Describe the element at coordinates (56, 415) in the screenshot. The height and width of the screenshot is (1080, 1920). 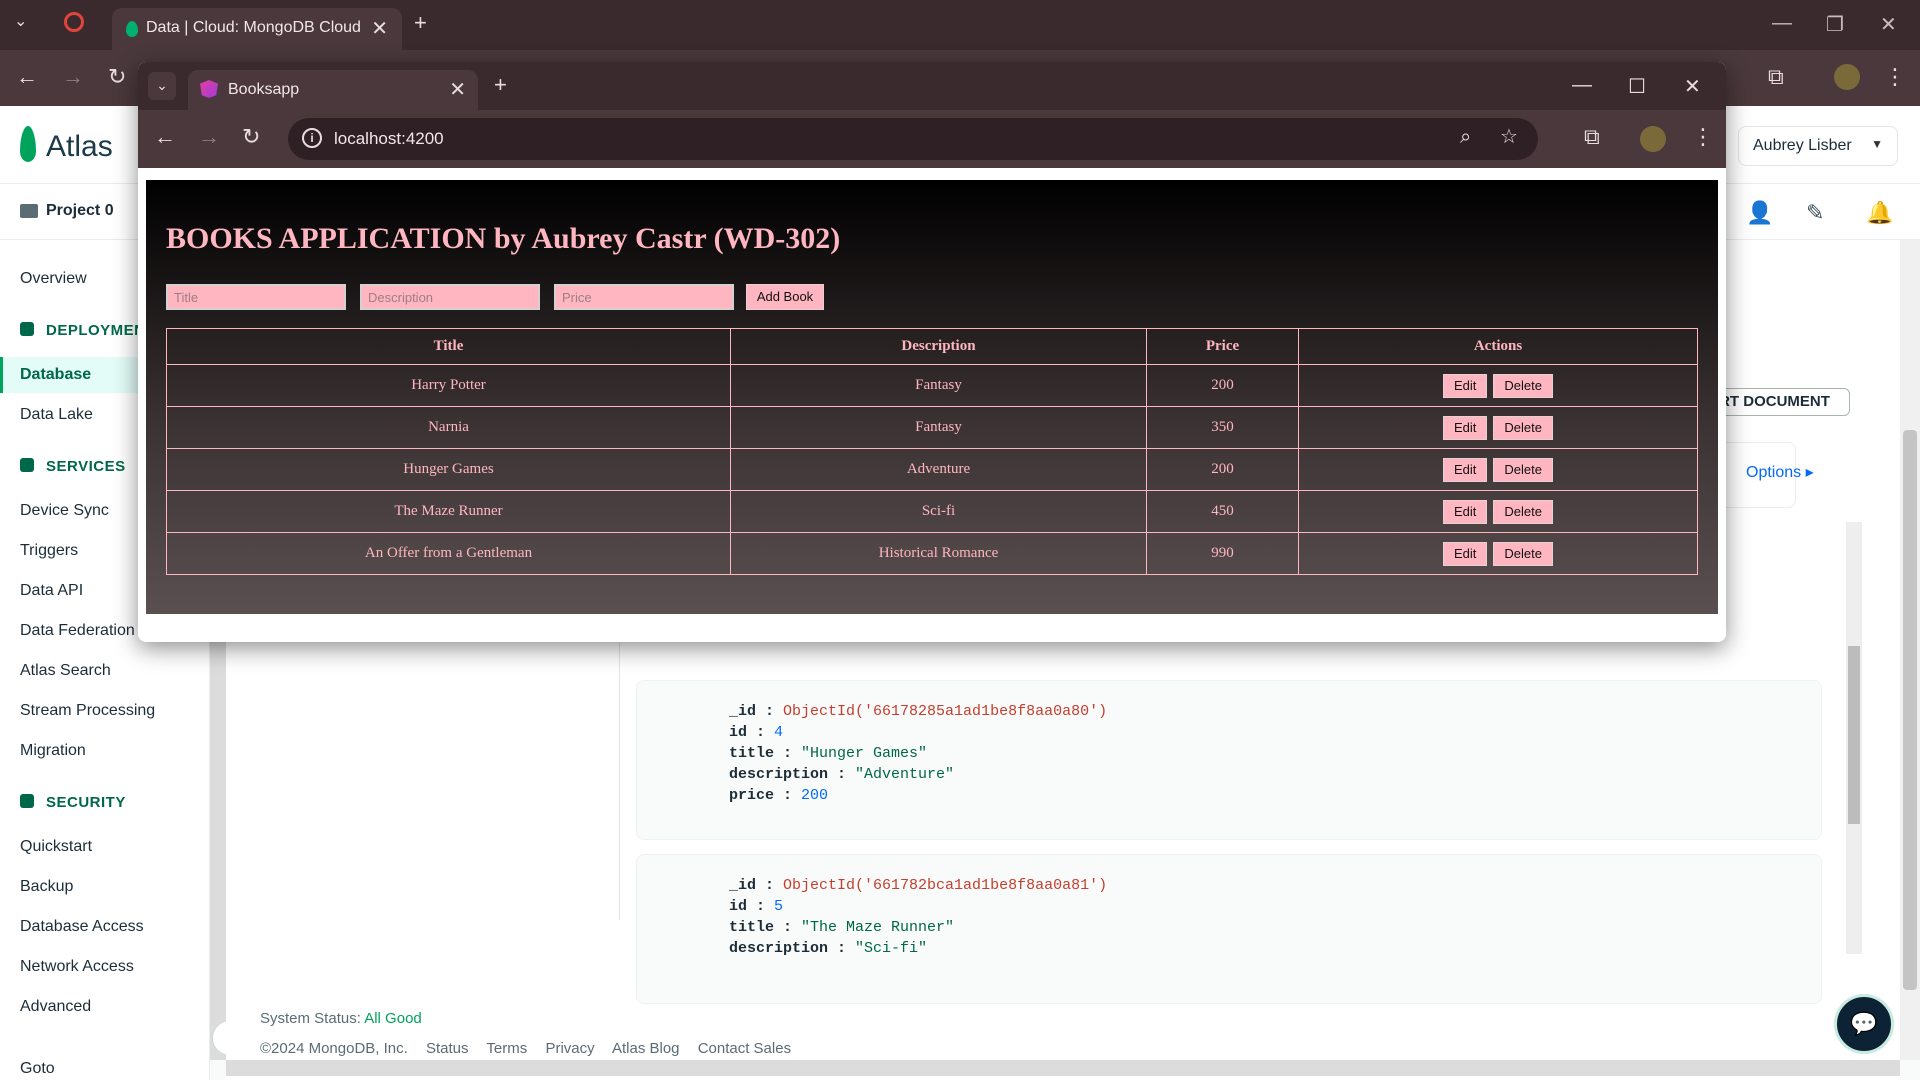
I see `sidebar-item-data-lake: Data Lake` at that location.